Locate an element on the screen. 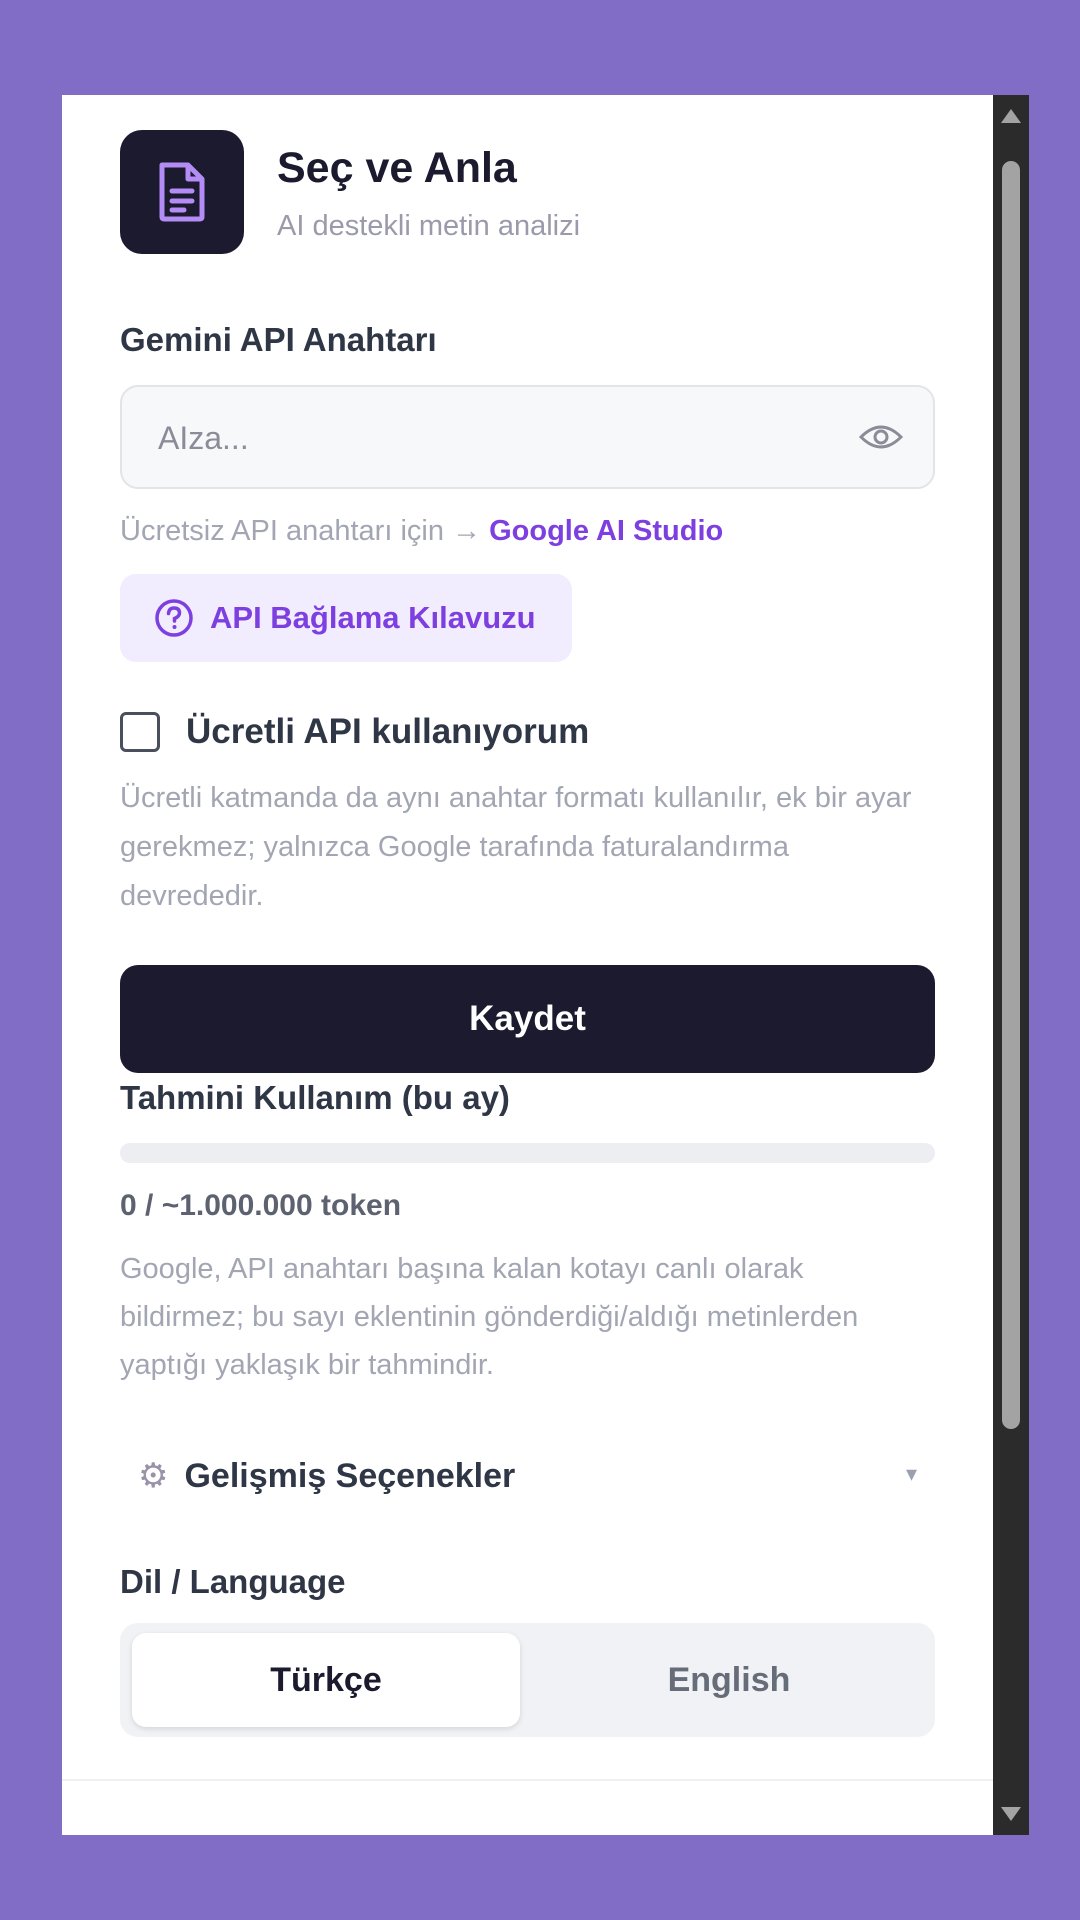 This screenshot has height=1920, width=1080. chevron-down-icon: ▾ is located at coordinates (911, 1473).